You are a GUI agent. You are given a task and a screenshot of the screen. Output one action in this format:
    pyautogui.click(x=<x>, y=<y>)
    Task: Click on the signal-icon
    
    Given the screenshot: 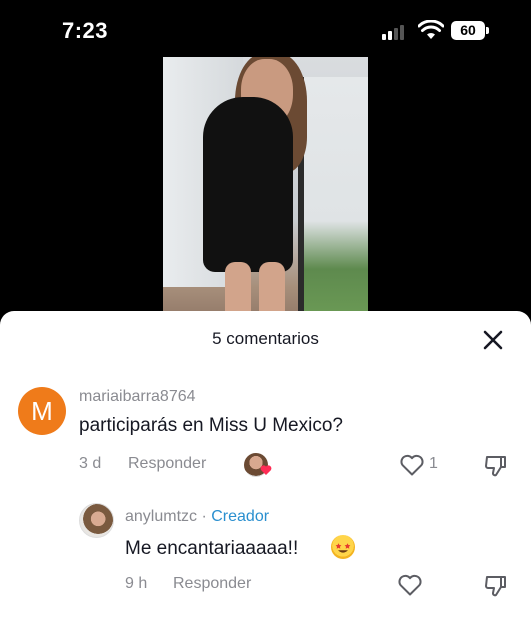 What is the action you would take?
    pyautogui.click(x=397, y=32)
    